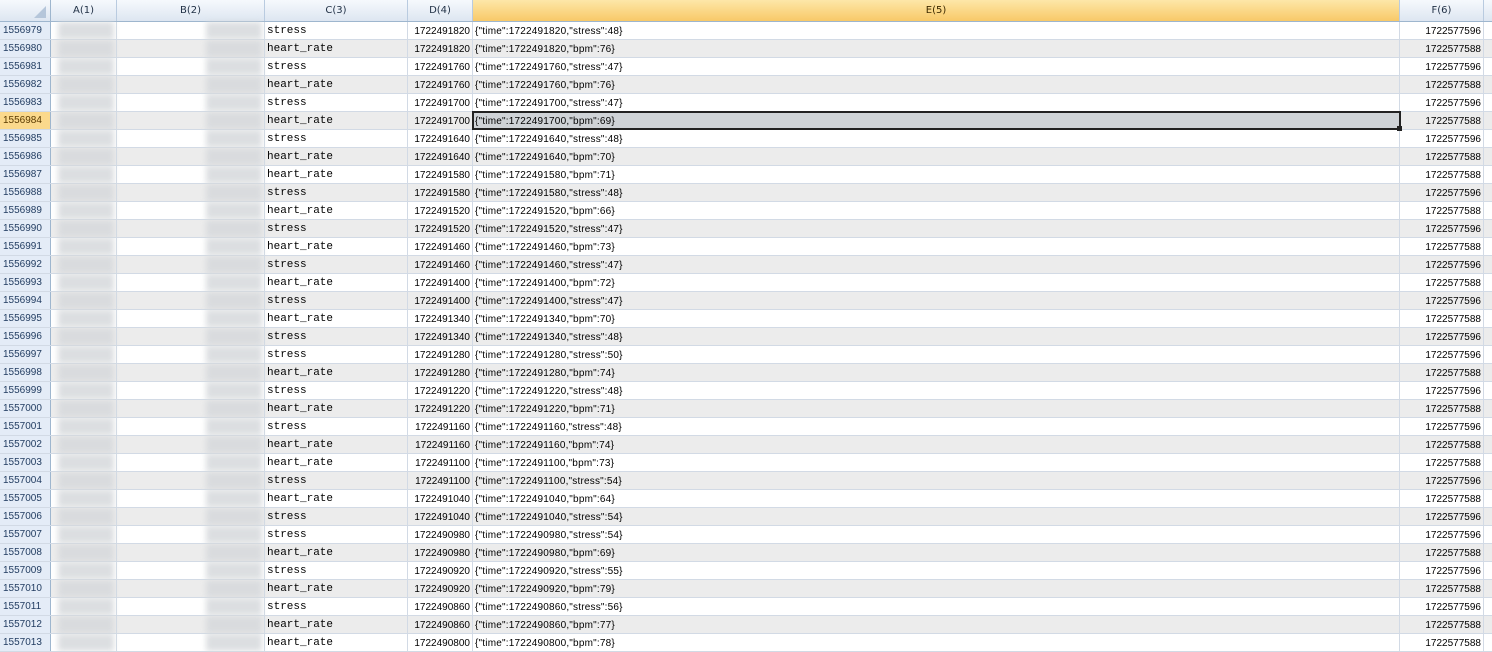 The height and width of the screenshot is (652, 1492). I want to click on row-number: 1557009, so click(25, 570).